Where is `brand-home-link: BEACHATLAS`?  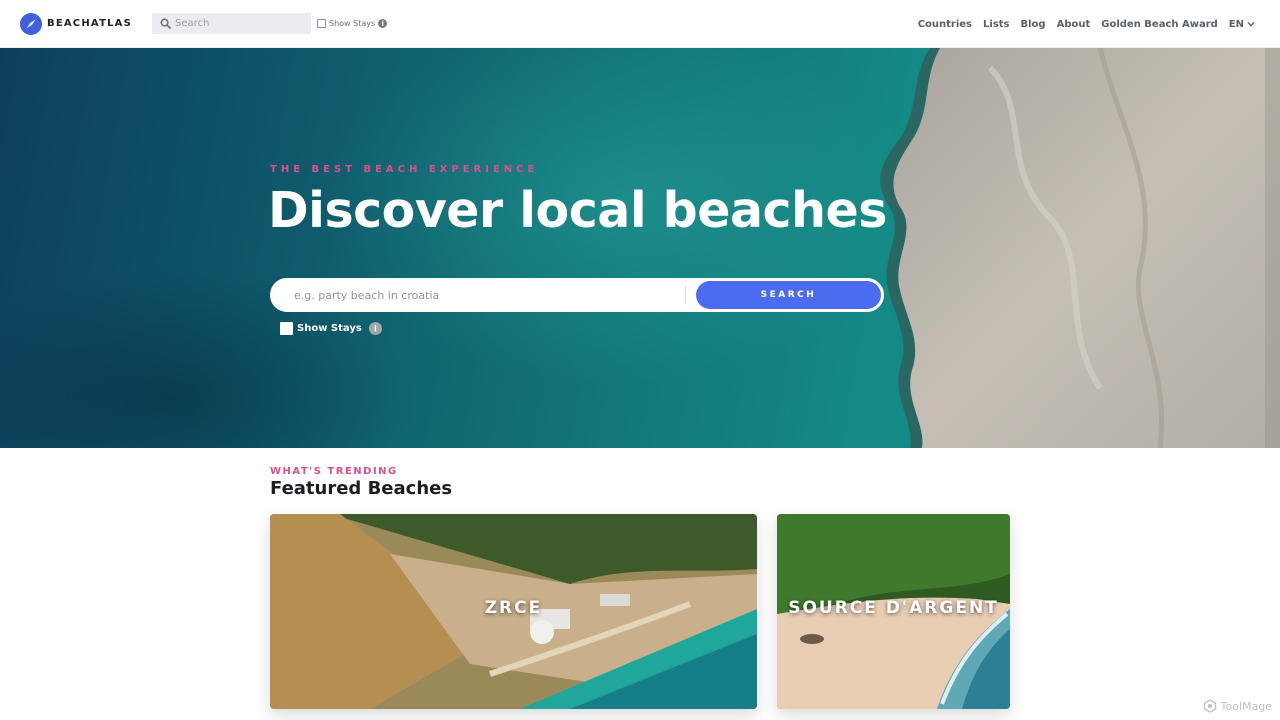
brand-home-link: BEACHATLAS is located at coordinates (76, 23).